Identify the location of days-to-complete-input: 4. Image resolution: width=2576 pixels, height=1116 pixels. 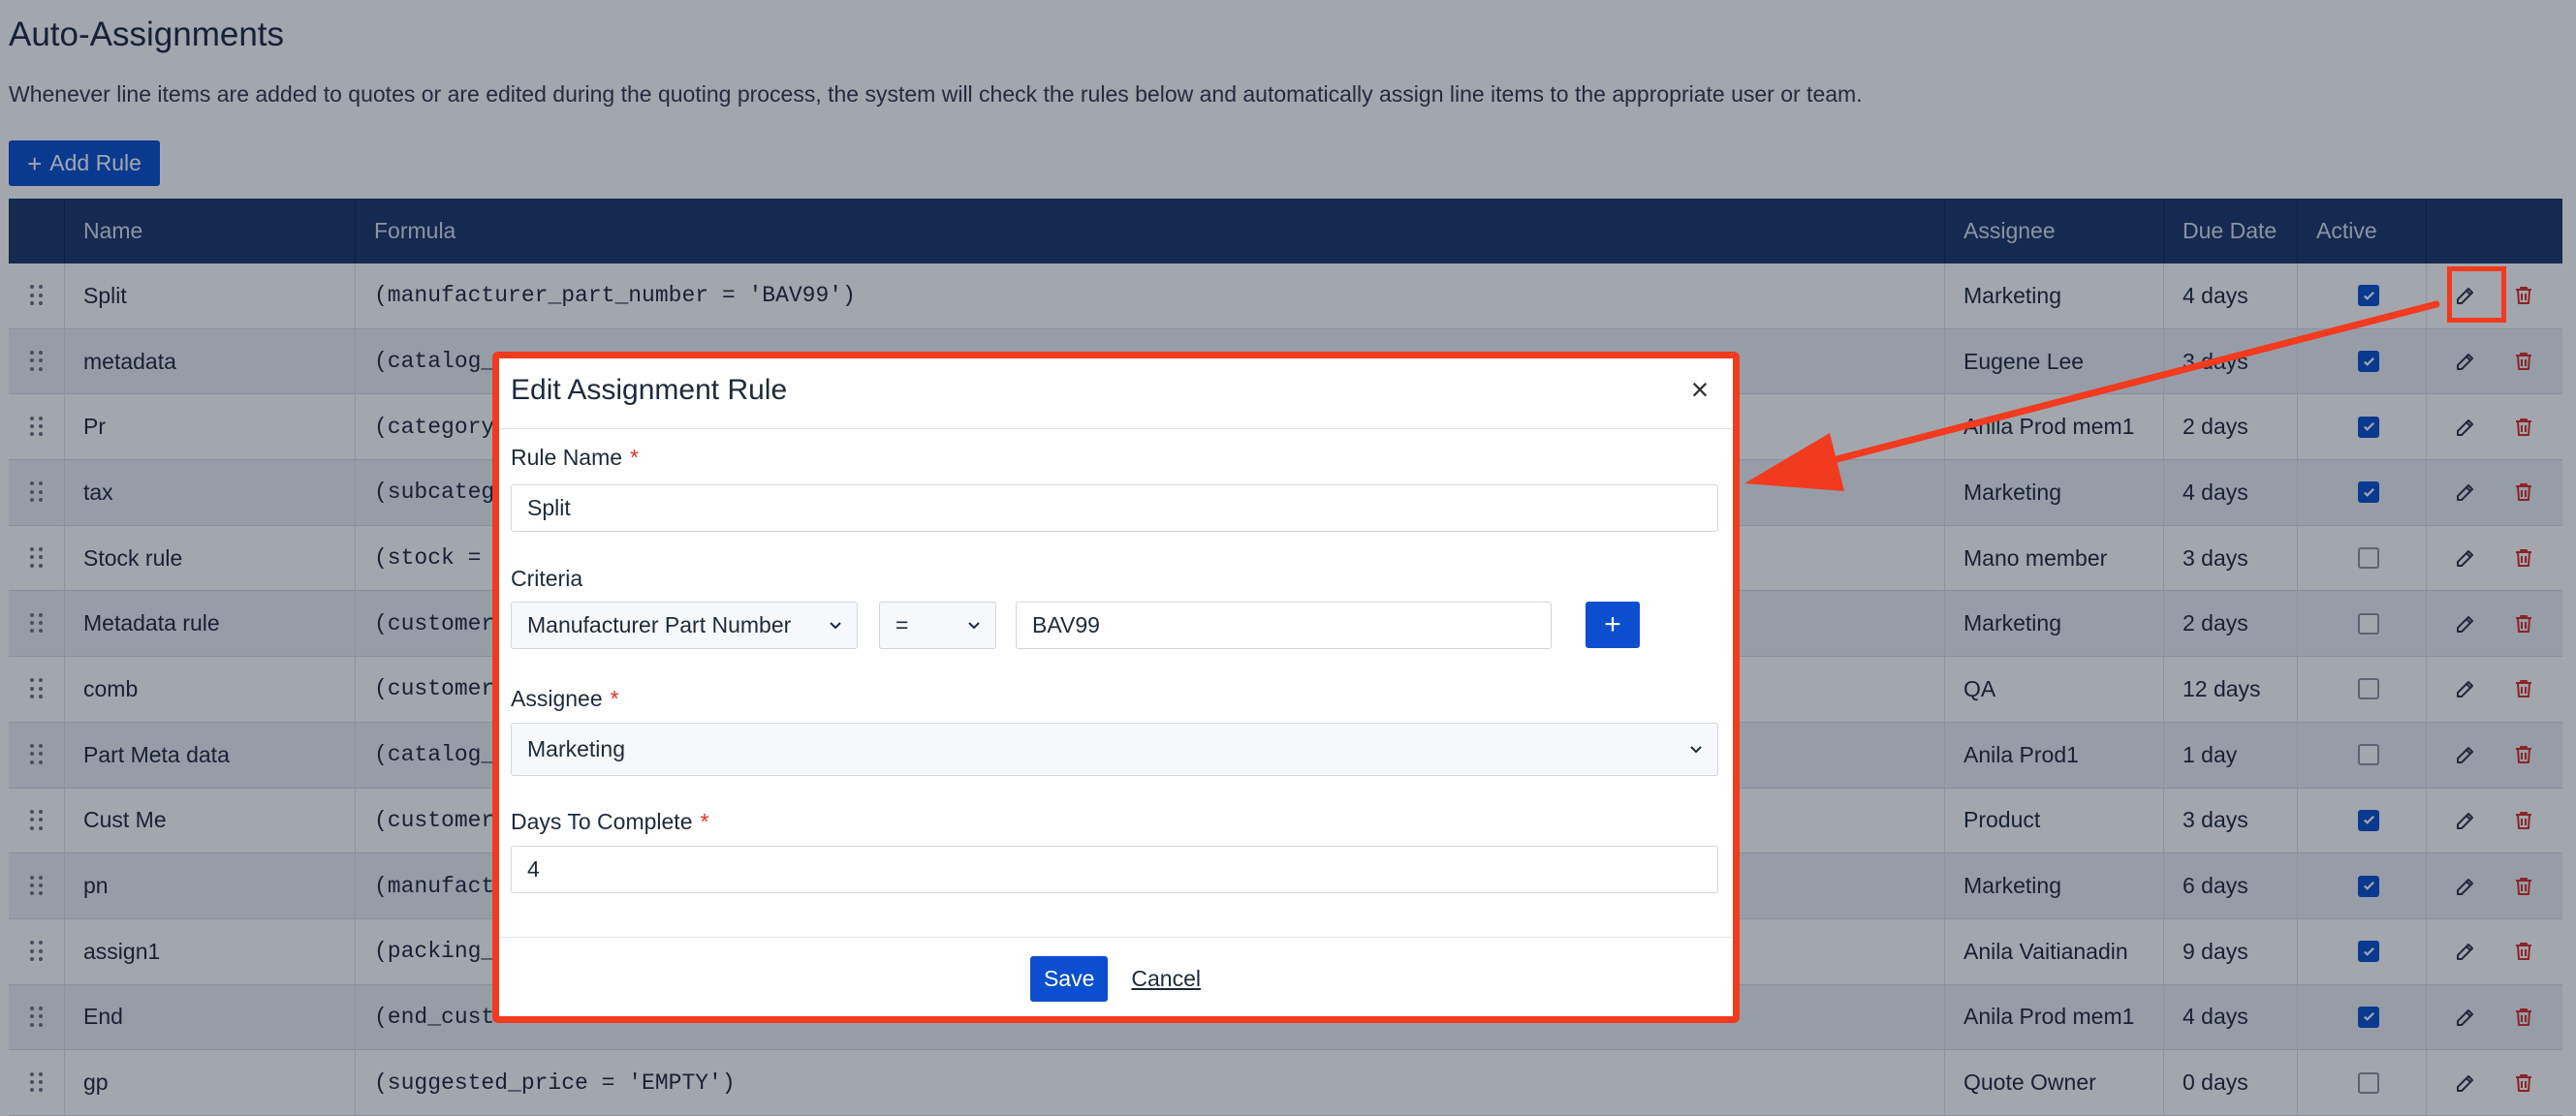
(1114, 869).